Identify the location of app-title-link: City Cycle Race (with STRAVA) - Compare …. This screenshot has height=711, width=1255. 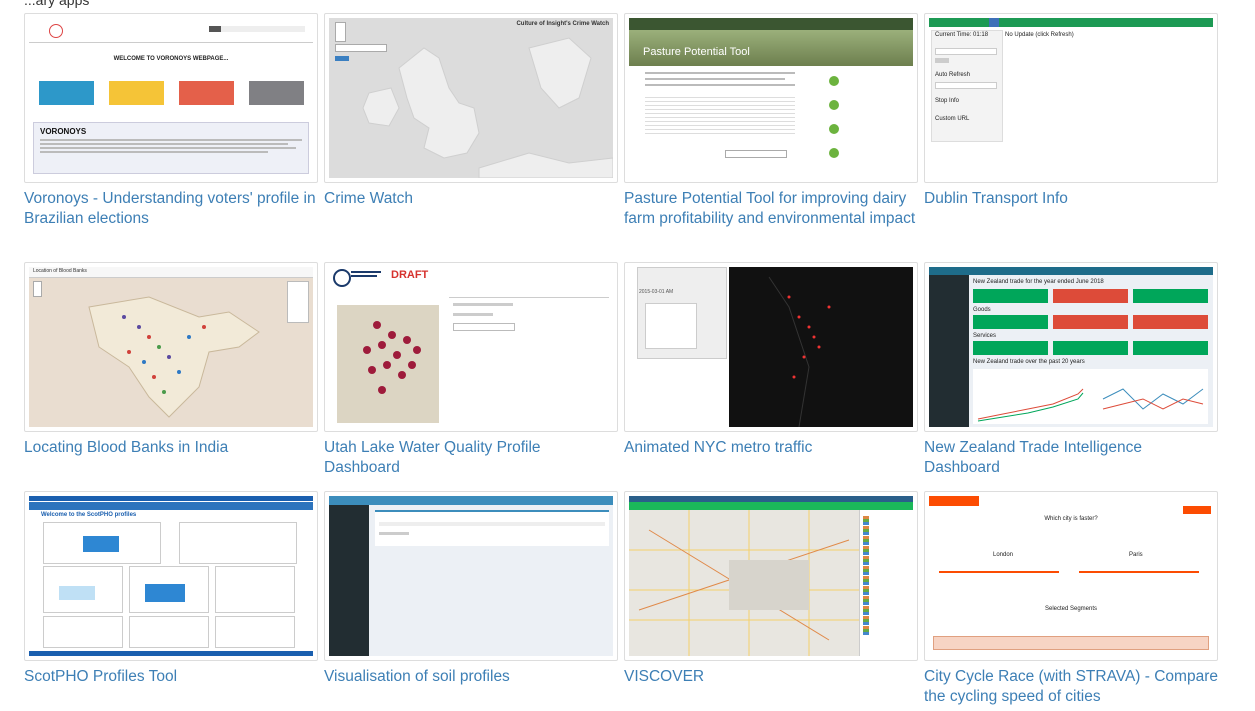
(1071, 687).